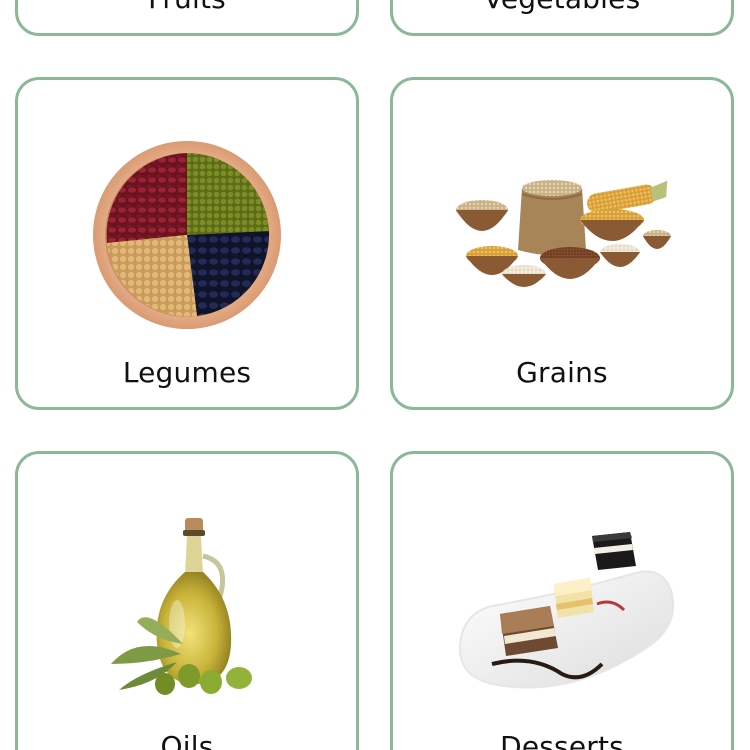  What do you see at coordinates (562, 609) in the screenshot?
I see `dessert-plate-image` at bounding box center [562, 609].